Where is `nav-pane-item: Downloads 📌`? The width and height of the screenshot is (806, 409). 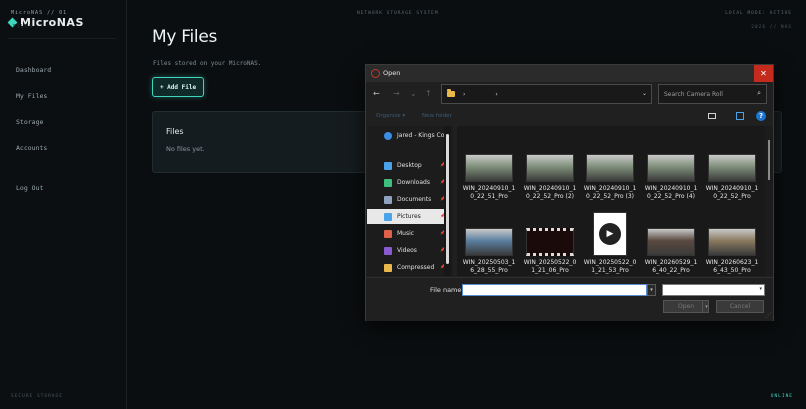 nav-pane-item: Downloads 📌 is located at coordinates (407, 182).